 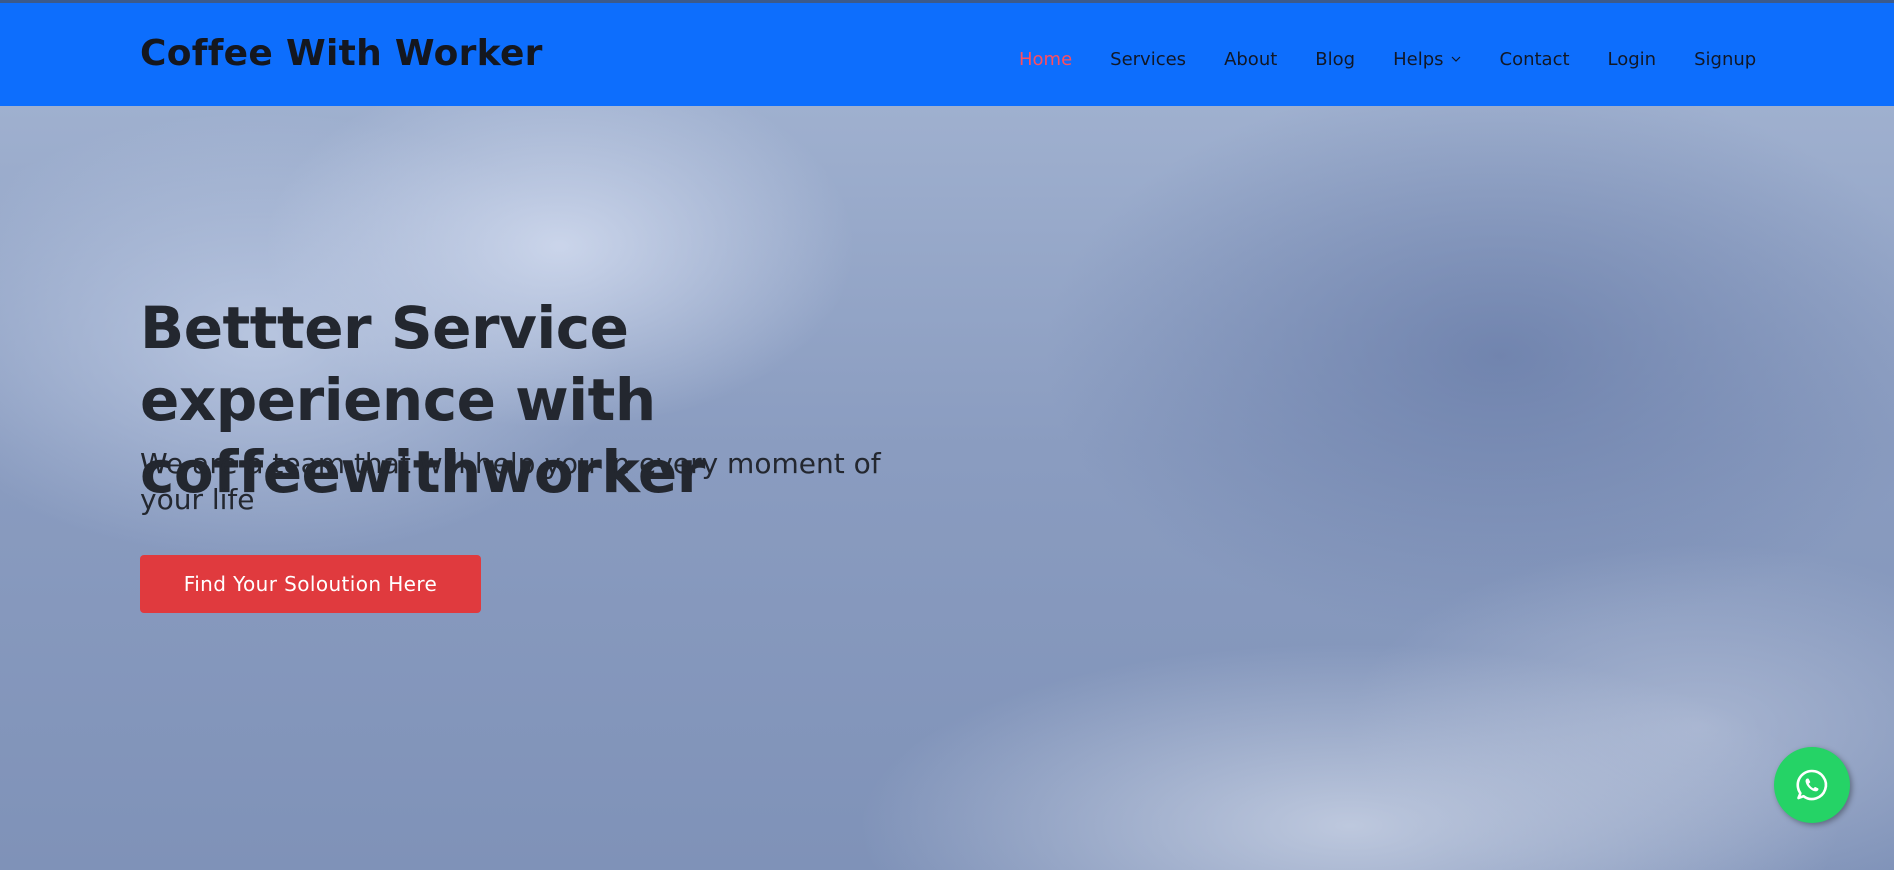 I want to click on nav-helps-label: Helps, so click(x=1418, y=59).